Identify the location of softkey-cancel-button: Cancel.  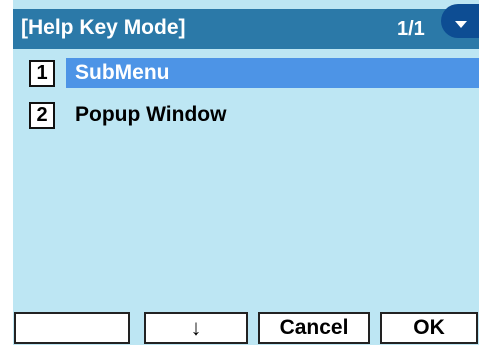
(314, 328).